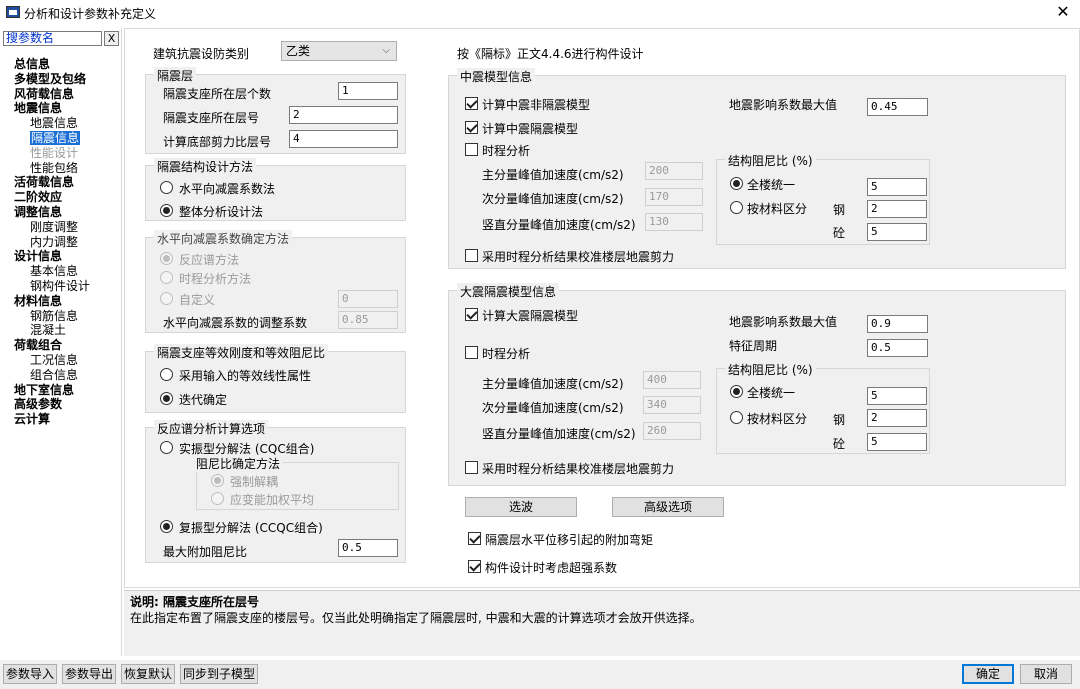 This screenshot has width=1080, height=689. What do you see at coordinates (38, 404) in the screenshot?
I see `nav-item: 高级参数` at bounding box center [38, 404].